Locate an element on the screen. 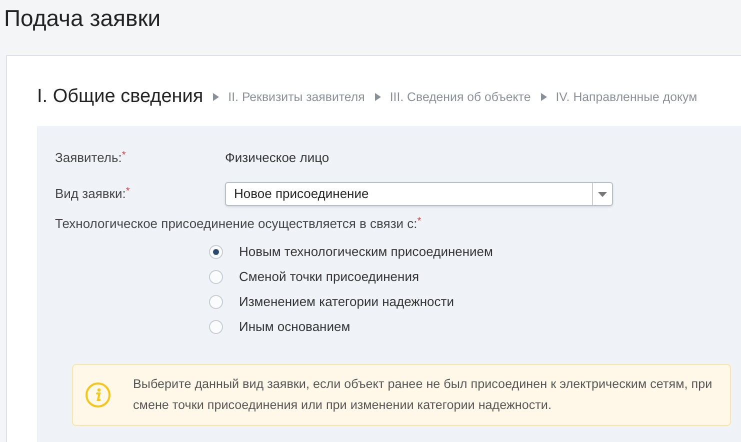 The width and height of the screenshot is (741, 442). field-label: Вид заявки: is located at coordinates (90, 194).